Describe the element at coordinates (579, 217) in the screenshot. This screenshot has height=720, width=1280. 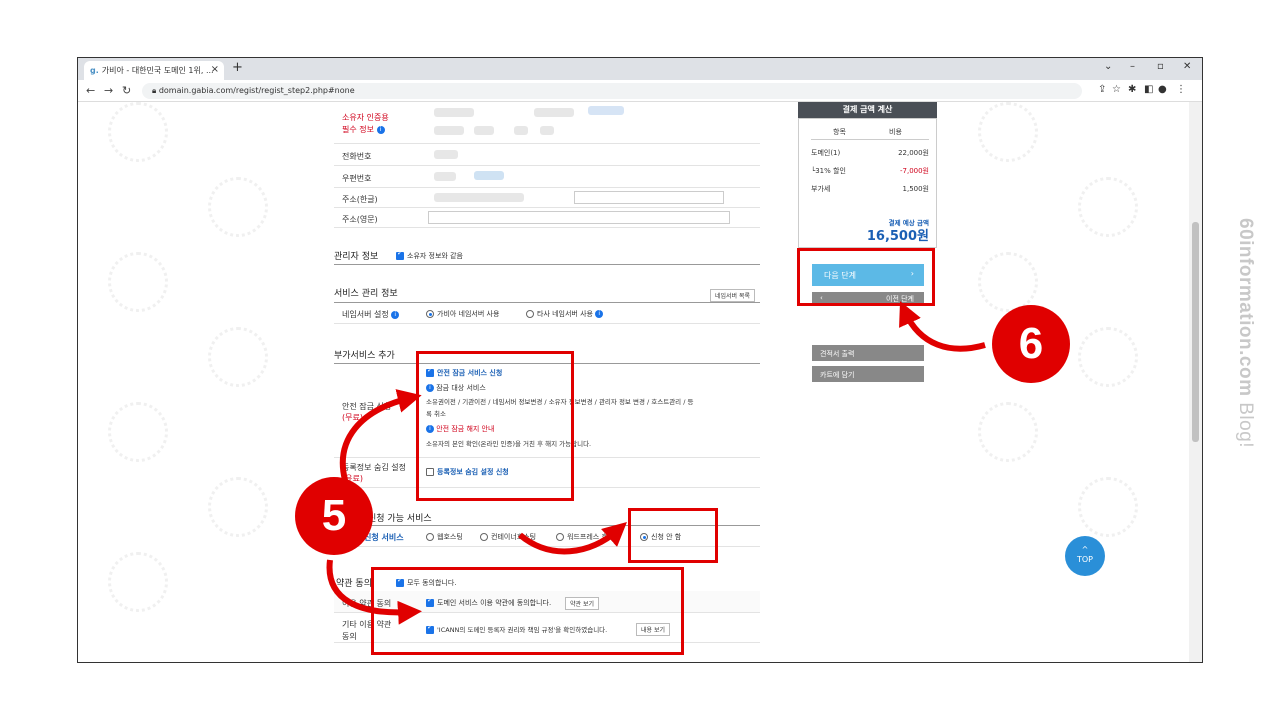
I see `address-en-input` at that location.